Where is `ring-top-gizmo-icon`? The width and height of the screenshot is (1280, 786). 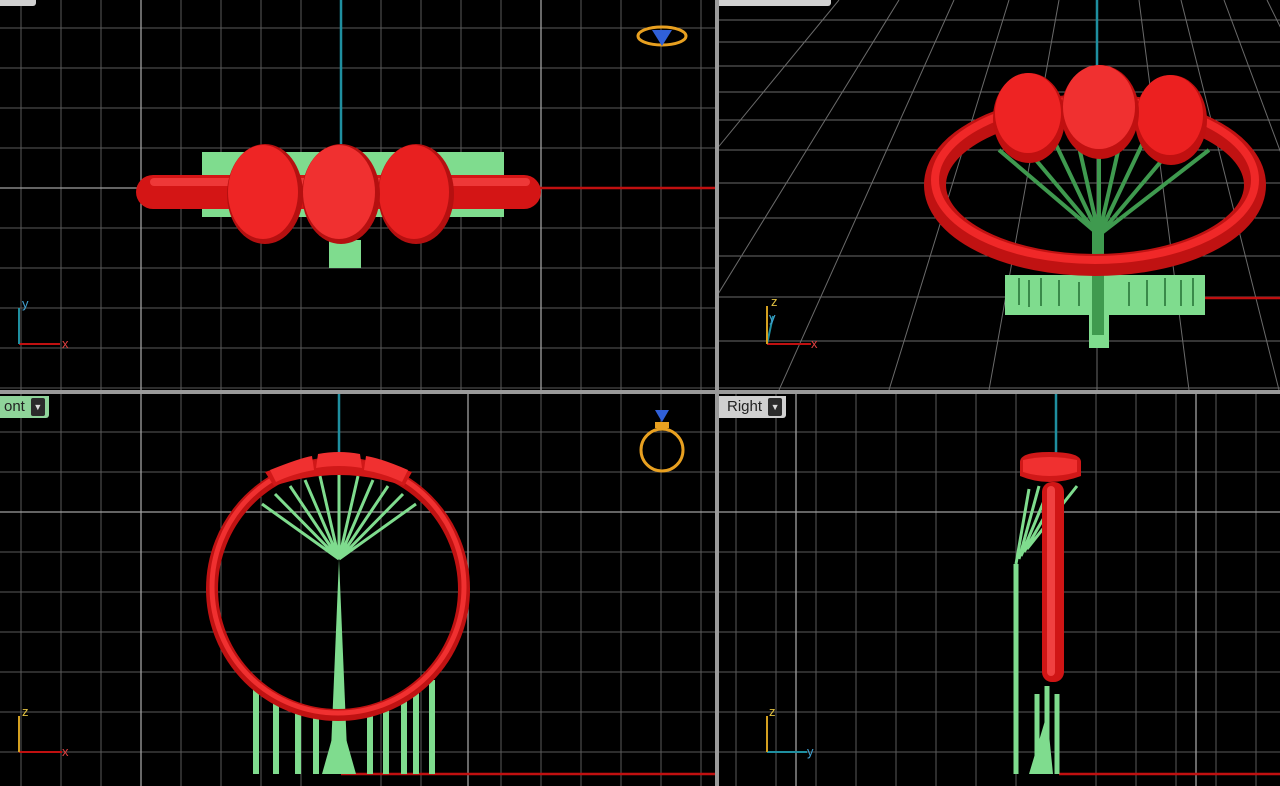 ring-top-gizmo-icon is located at coordinates (662, 36).